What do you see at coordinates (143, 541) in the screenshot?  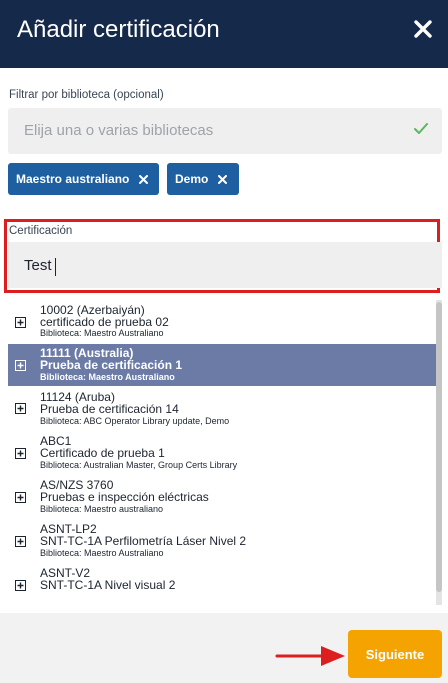 I see `cert-name: SNT-TC-1A Perfilometría Láser Nivel 2` at bounding box center [143, 541].